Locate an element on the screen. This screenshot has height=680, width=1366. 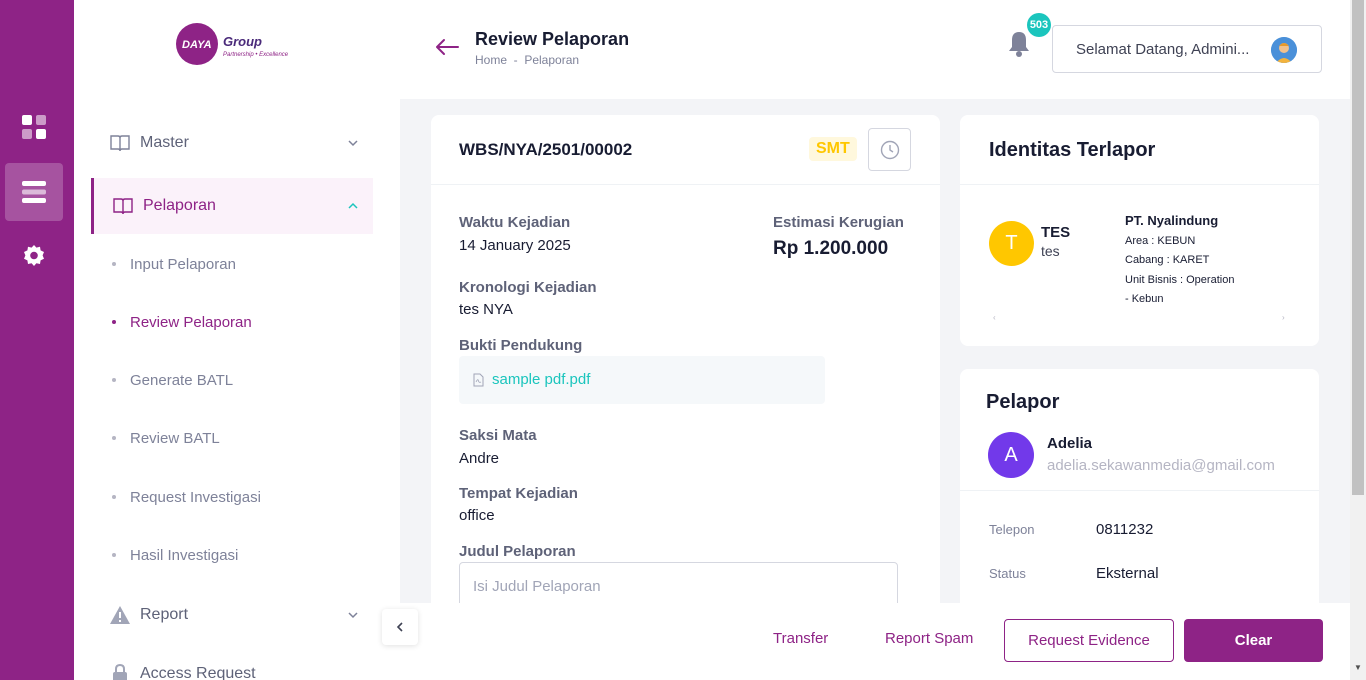
terlapor-name: TES is located at coordinates (1056, 232).